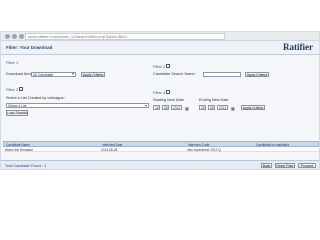 This screenshot has height=240, width=320. I want to click on start-month-select: 08, so click(165, 107).